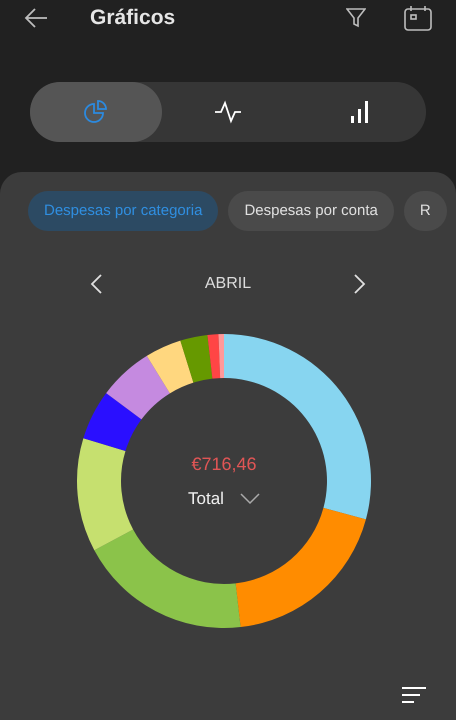 The width and height of the screenshot is (456, 720). Describe the element at coordinates (360, 284) in the screenshot. I see `next-chevron-icon` at that location.